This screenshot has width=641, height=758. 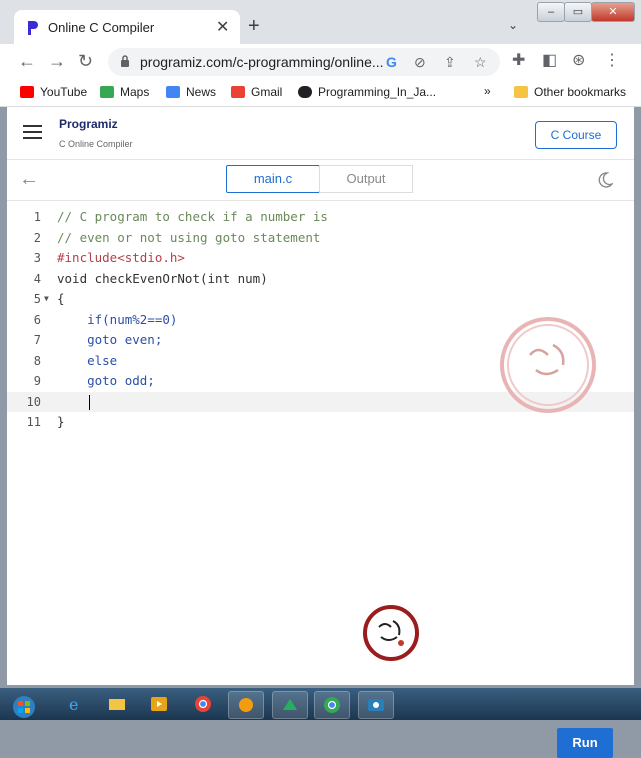 What do you see at coordinates (150, 278) in the screenshot?
I see `code-line: 4 void checkEvenOrNot(int num)` at bounding box center [150, 278].